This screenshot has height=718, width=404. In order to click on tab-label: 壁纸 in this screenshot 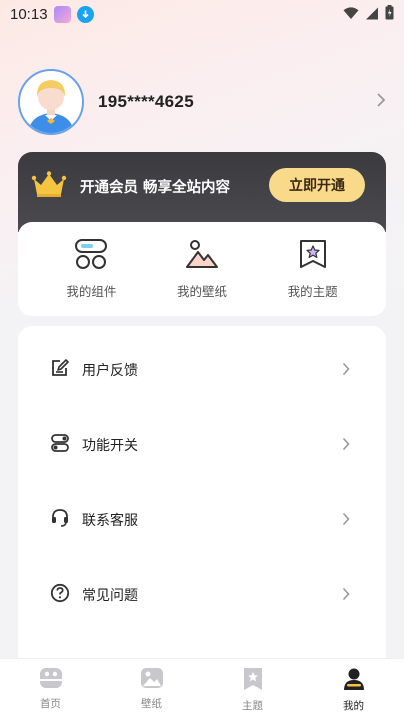, I will do `click(151, 704)`.